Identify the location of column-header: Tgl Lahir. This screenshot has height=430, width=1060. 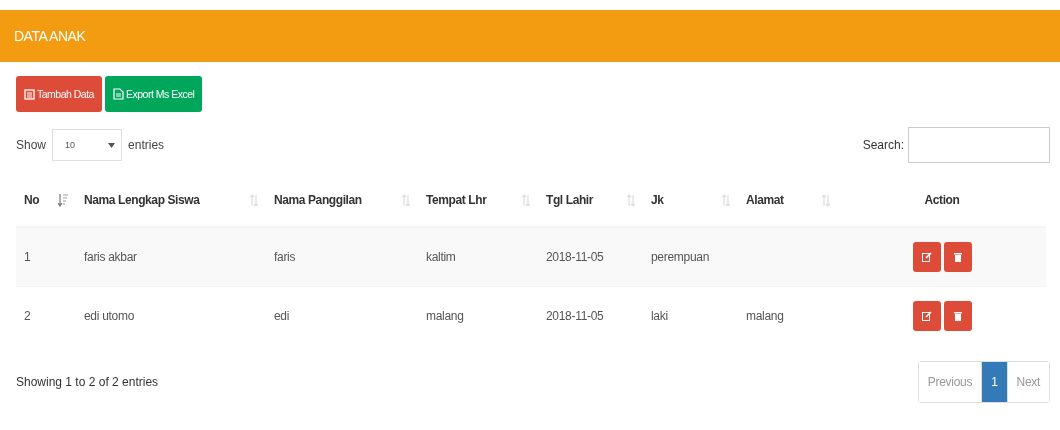
(570, 200).